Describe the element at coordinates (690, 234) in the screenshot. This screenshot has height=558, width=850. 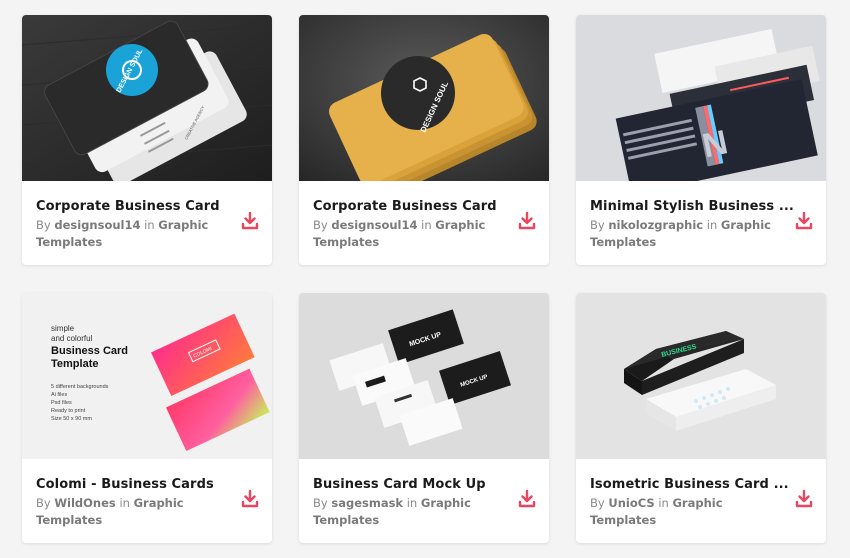
I see `product-meta: By nikolozgraphic in Graphic Templates` at that location.